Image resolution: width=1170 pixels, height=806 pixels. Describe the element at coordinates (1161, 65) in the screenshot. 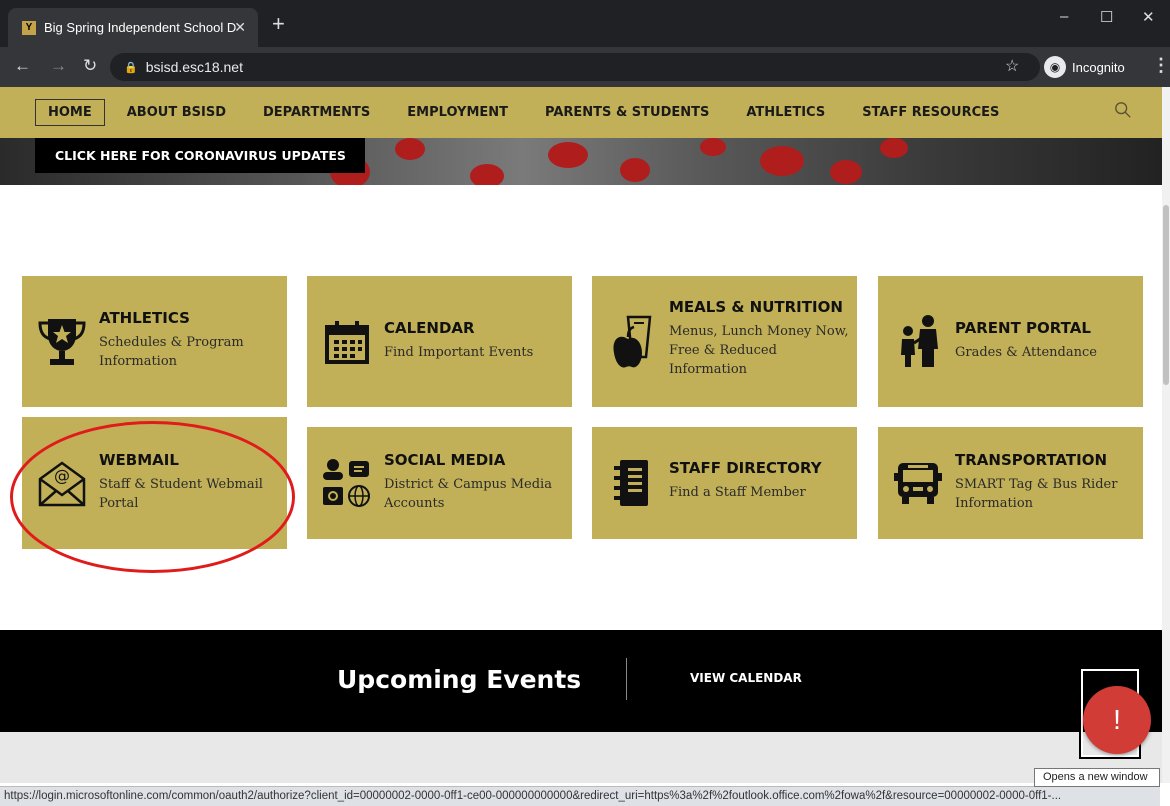

I see `browser-menu-icon: ⋮` at that location.